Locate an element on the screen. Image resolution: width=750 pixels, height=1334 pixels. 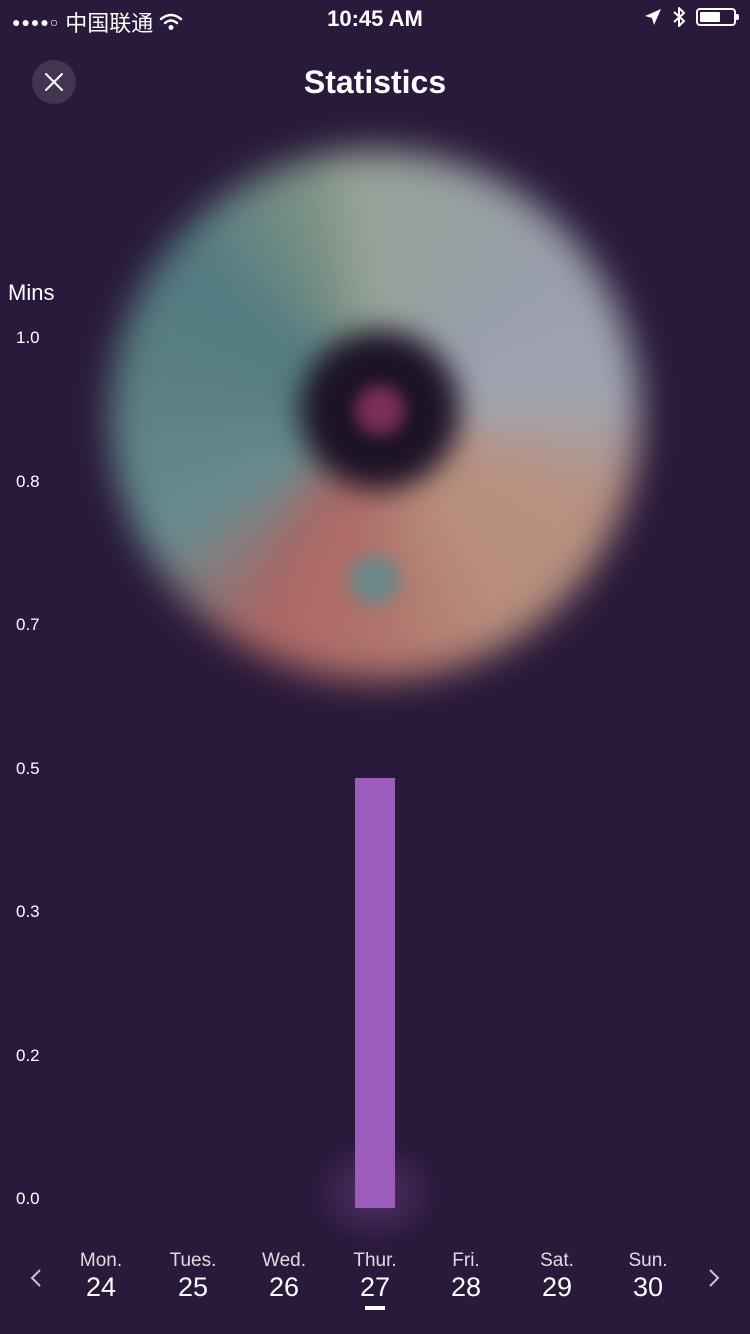
day-item-fri: Fri. 28 is located at coordinates (466, 1280).